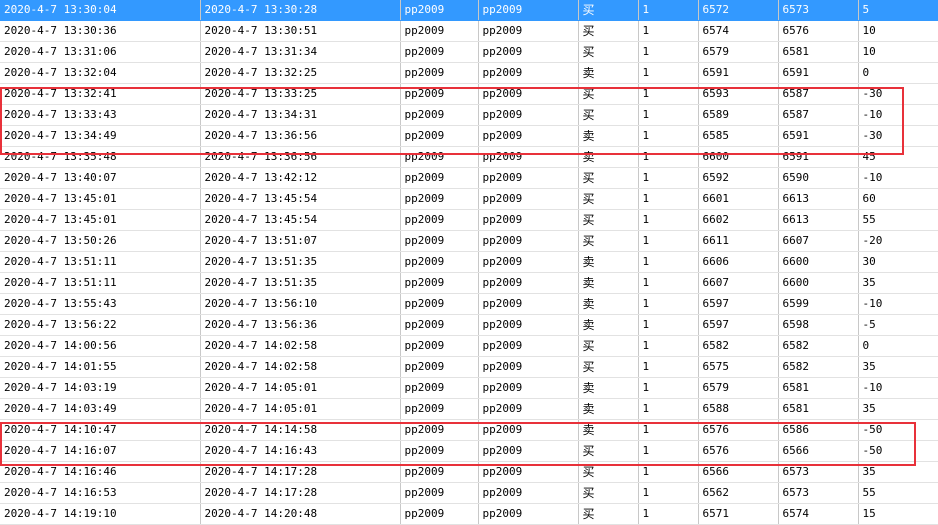 The height and width of the screenshot is (525, 938). I want to click on cell-open-price: 6574, so click(738, 31).